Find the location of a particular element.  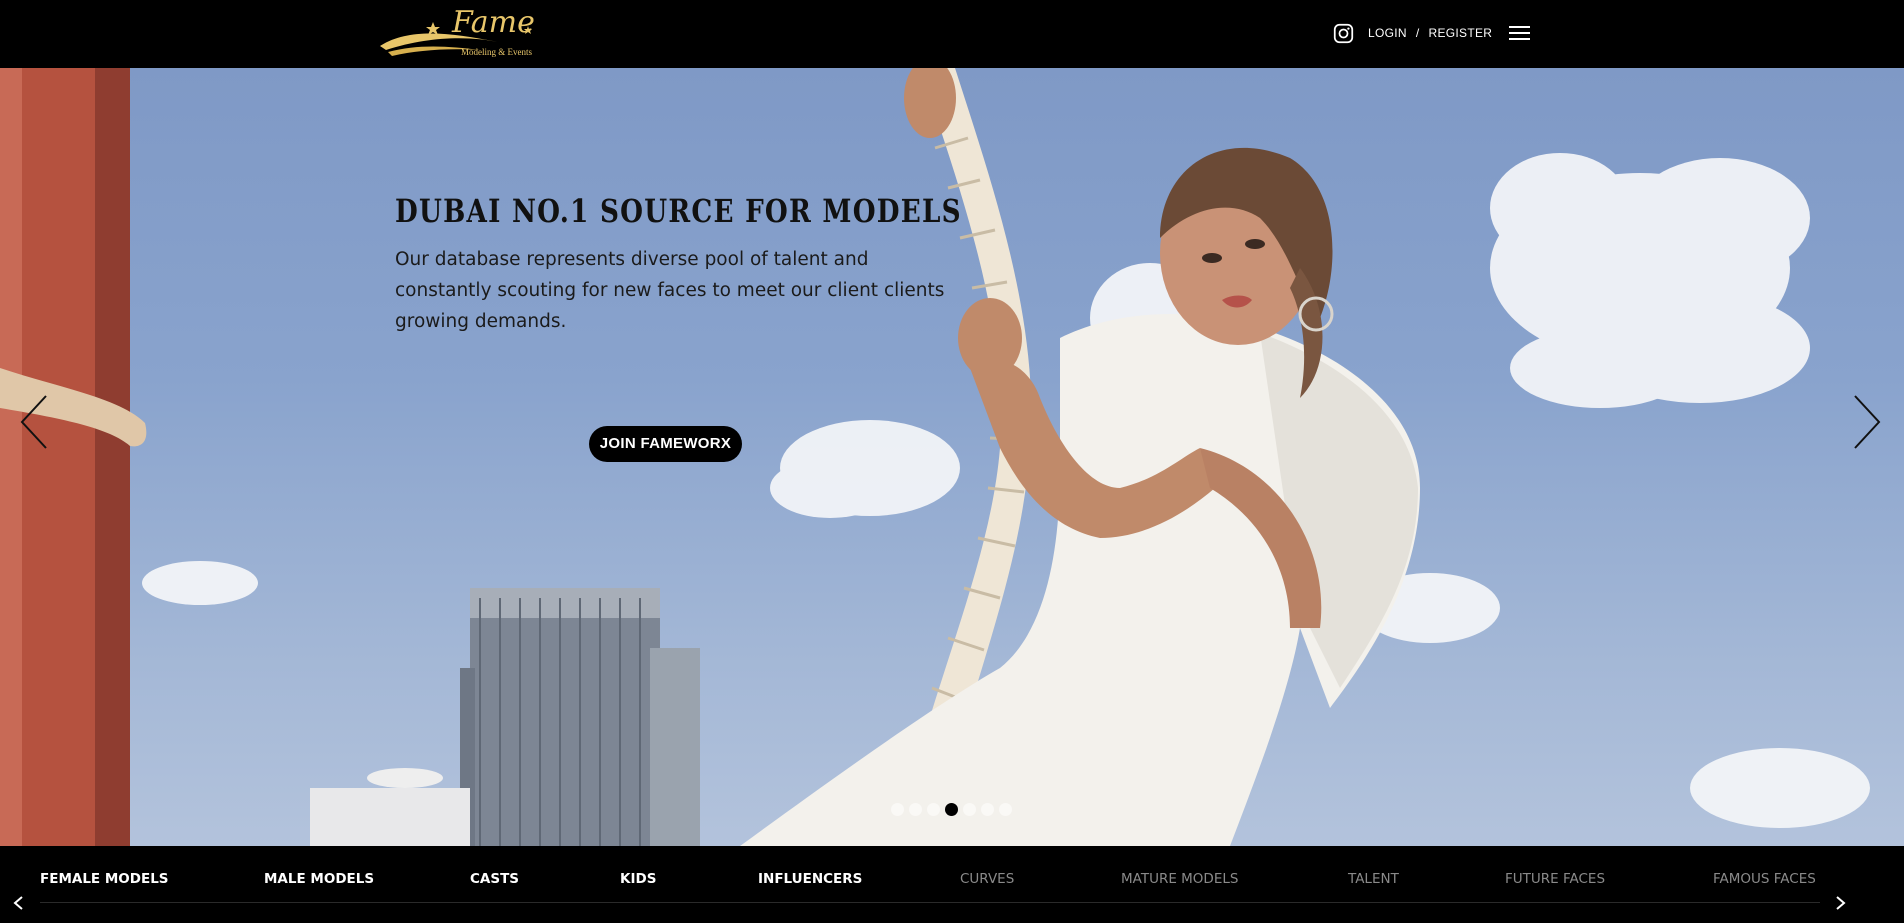

category-item: FEMALE MODELS is located at coordinates (104, 879).